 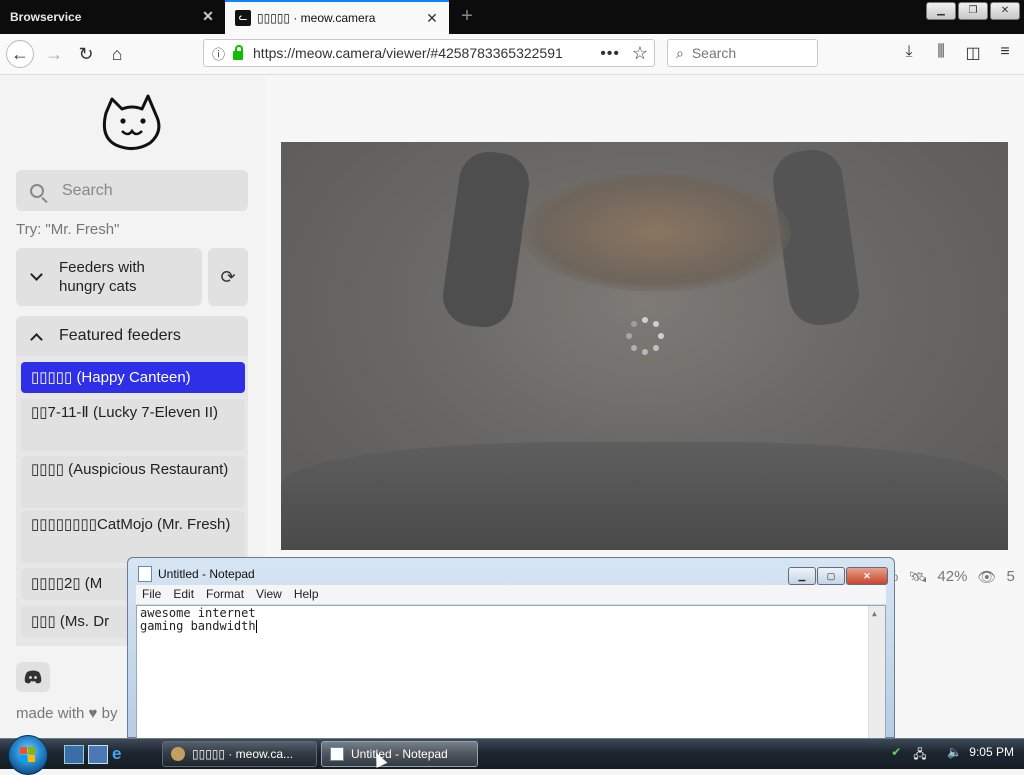 I want to click on satellite-icon: 🛰, so click(x=918, y=577).